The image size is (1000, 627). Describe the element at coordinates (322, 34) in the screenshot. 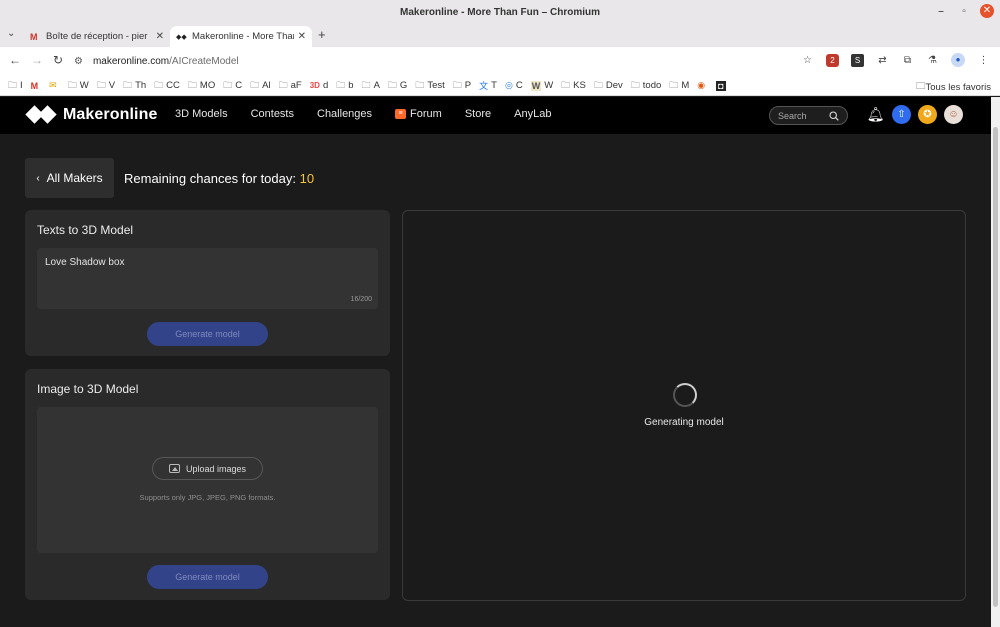

I see `new-tab-button: +` at that location.